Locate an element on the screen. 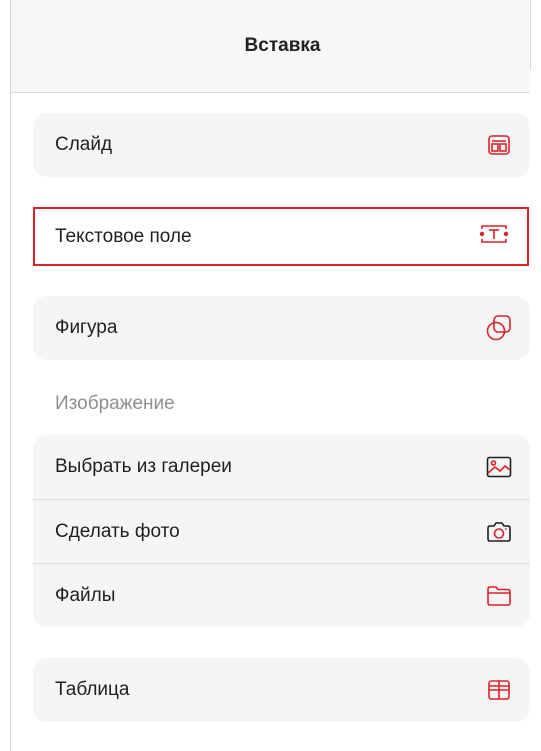 Image resolution: width=541 pixels, height=751 pixels. gallery-item: Выбрать из галереи is located at coordinates (281, 467).